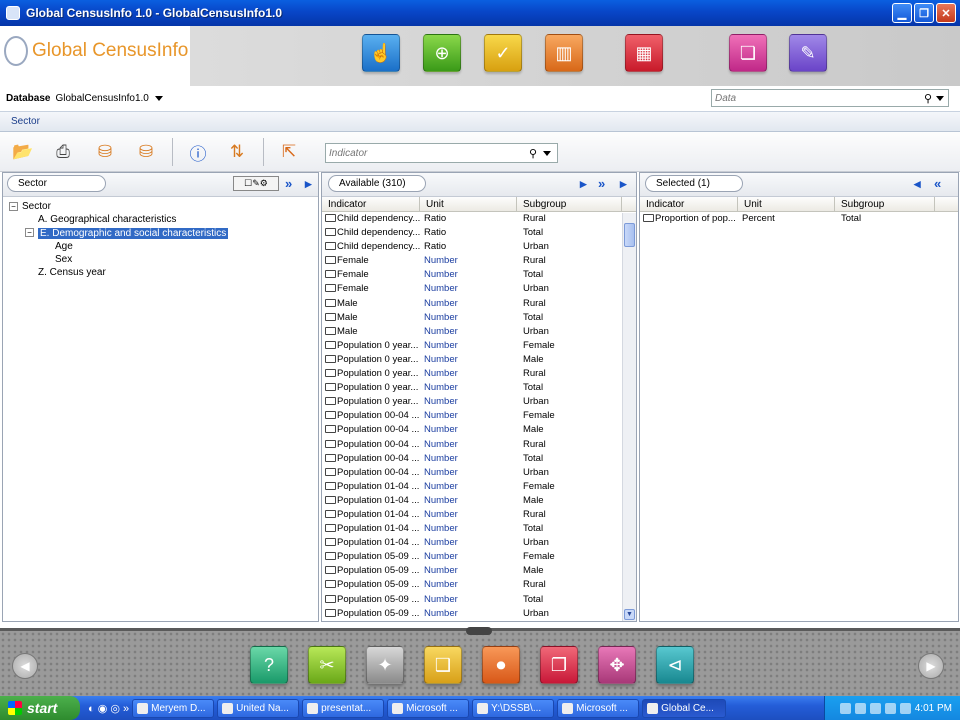  I want to click on notes-icon: ✎, so click(808, 53).